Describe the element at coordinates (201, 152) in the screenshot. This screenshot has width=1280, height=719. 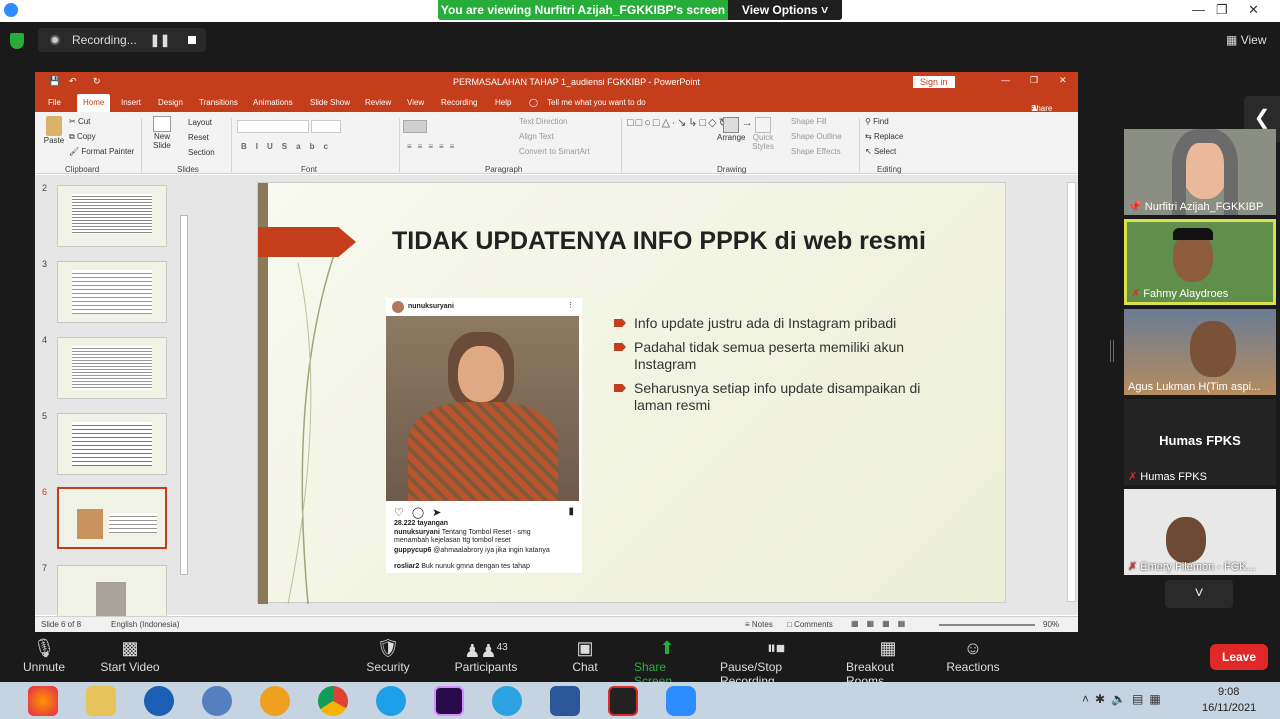
I see `section-button: Section` at that location.